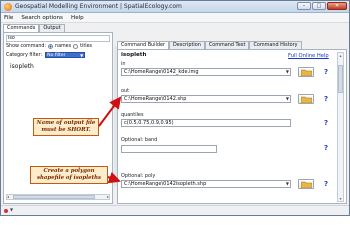  I want to click on menu-help: Help, so click(77, 18).